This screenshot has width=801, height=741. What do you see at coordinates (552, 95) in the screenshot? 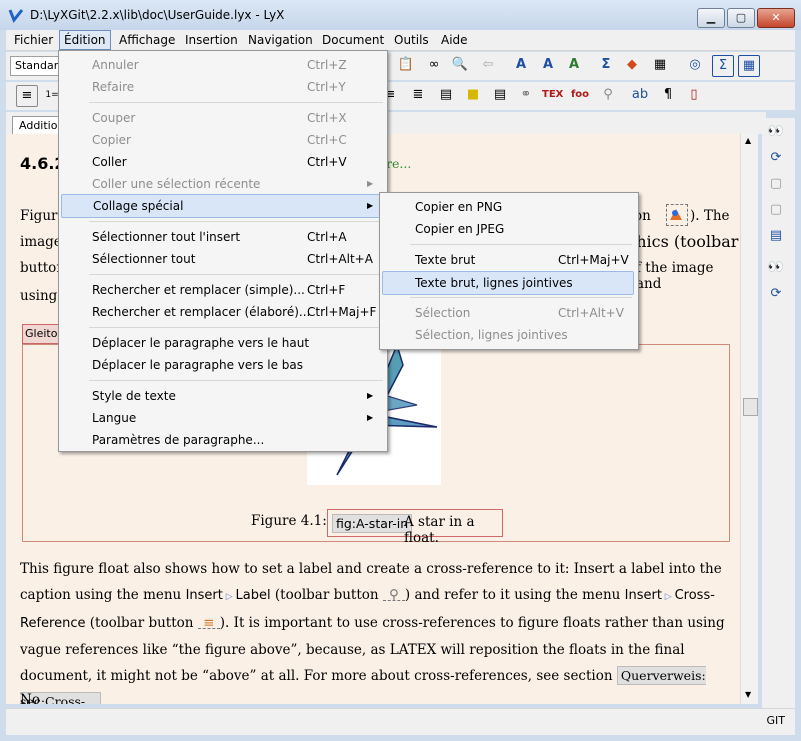
I see `tex-icon: TEX` at bounding box center [552, 95].